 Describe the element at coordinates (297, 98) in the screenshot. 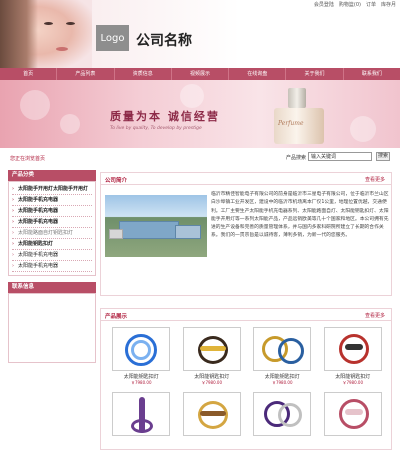

I see `bottle-cap` at that location.